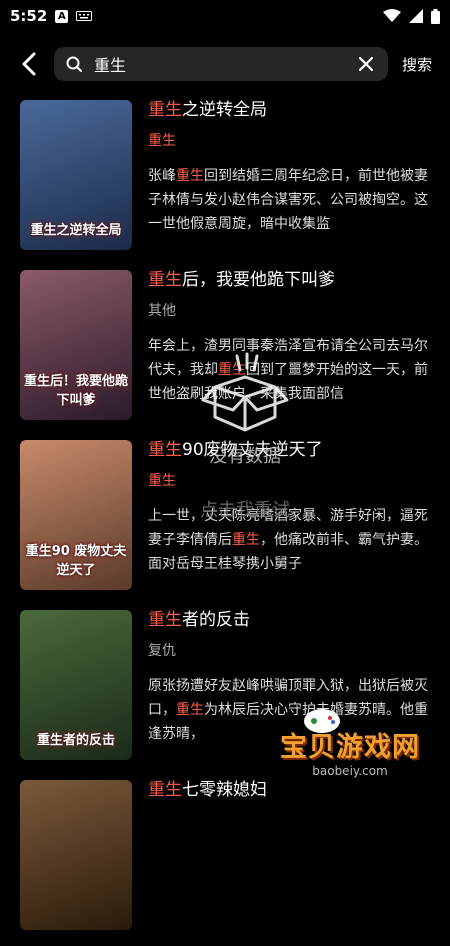  What do you see at coordinates (416, 16) in the screenshot?
I see `signal-icon` at bounding box center [416, 16].